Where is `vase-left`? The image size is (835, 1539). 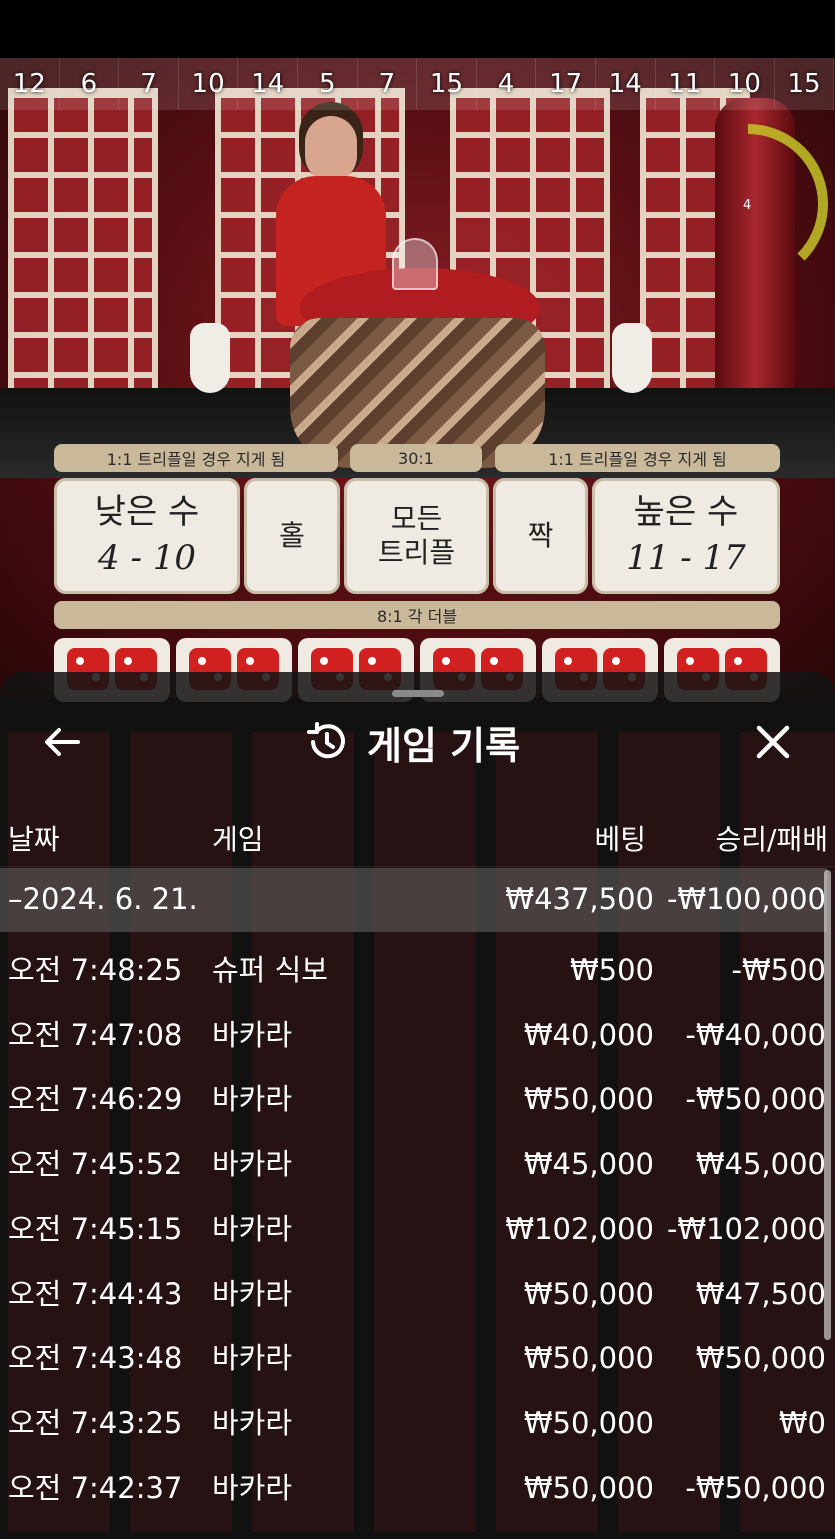 vase-left is located at coordinates (210, 358).